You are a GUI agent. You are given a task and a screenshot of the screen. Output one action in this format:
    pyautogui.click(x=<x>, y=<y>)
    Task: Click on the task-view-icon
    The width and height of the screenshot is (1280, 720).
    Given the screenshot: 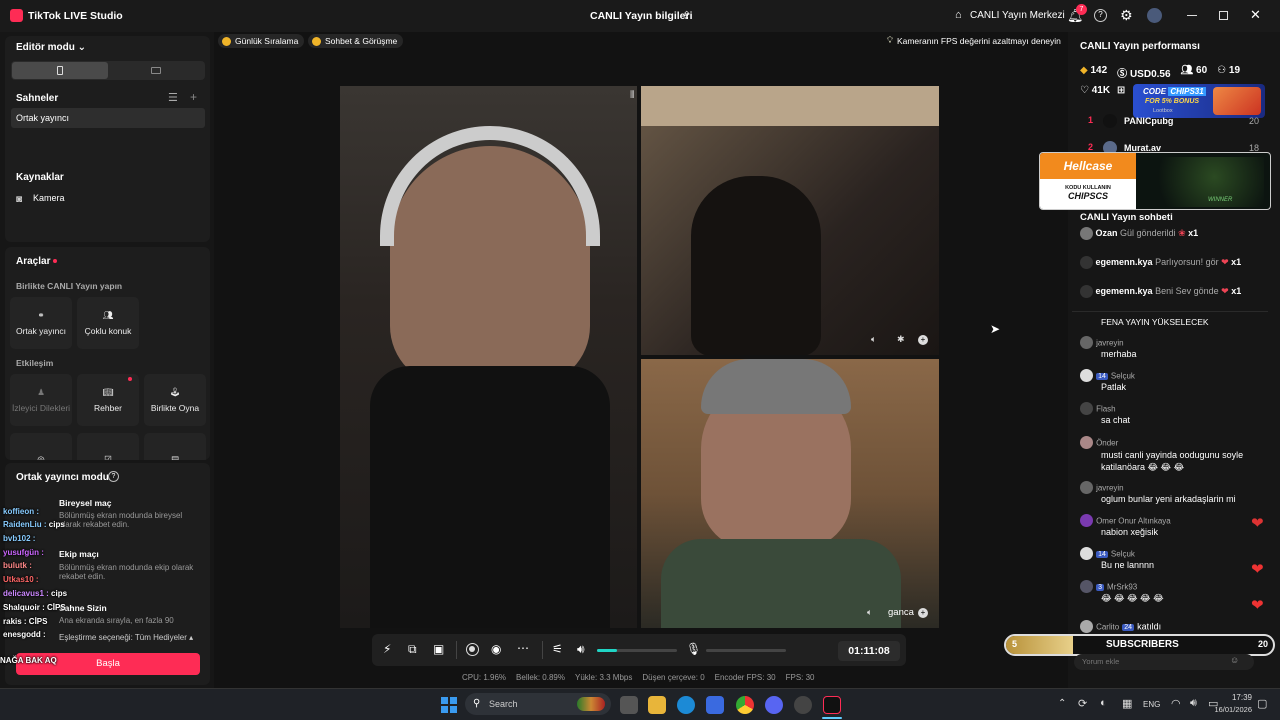 What is the action you would take?
    pyautogui.click(x=629, y=705)
    